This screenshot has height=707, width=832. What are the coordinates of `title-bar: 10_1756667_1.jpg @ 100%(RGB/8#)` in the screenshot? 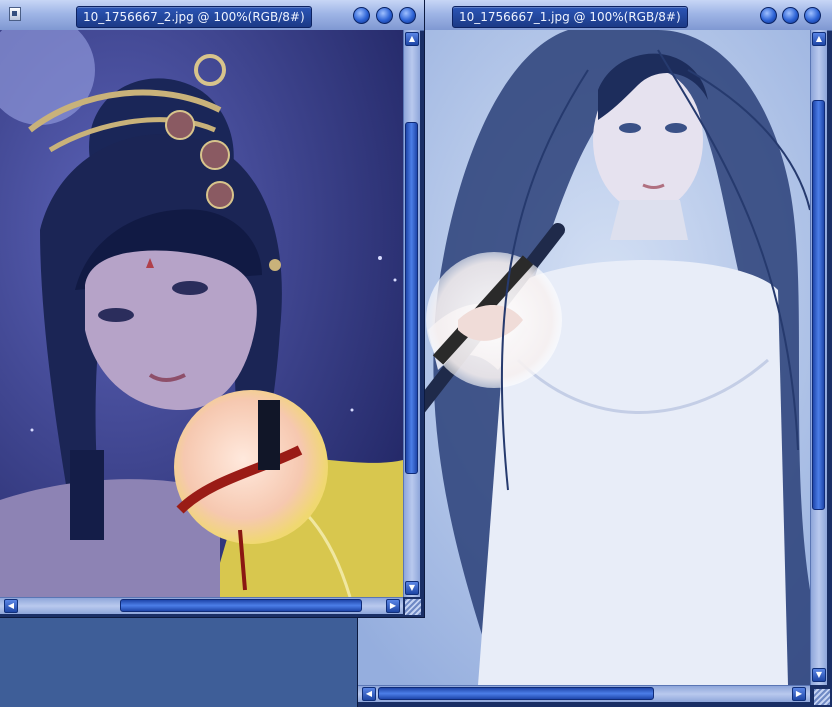 It's located at (595, 15).